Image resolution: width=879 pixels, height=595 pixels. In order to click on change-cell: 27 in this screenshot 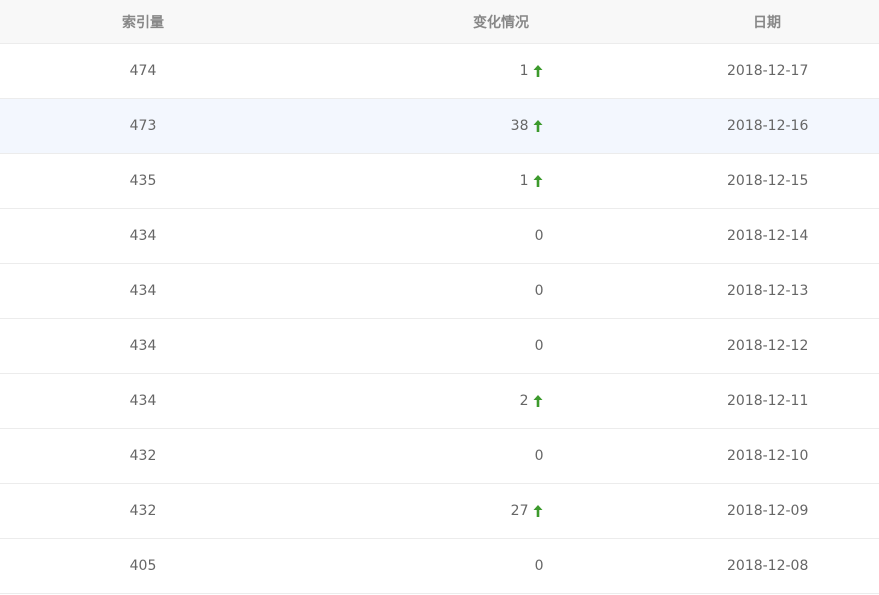, I will do `click(501, 511)`.